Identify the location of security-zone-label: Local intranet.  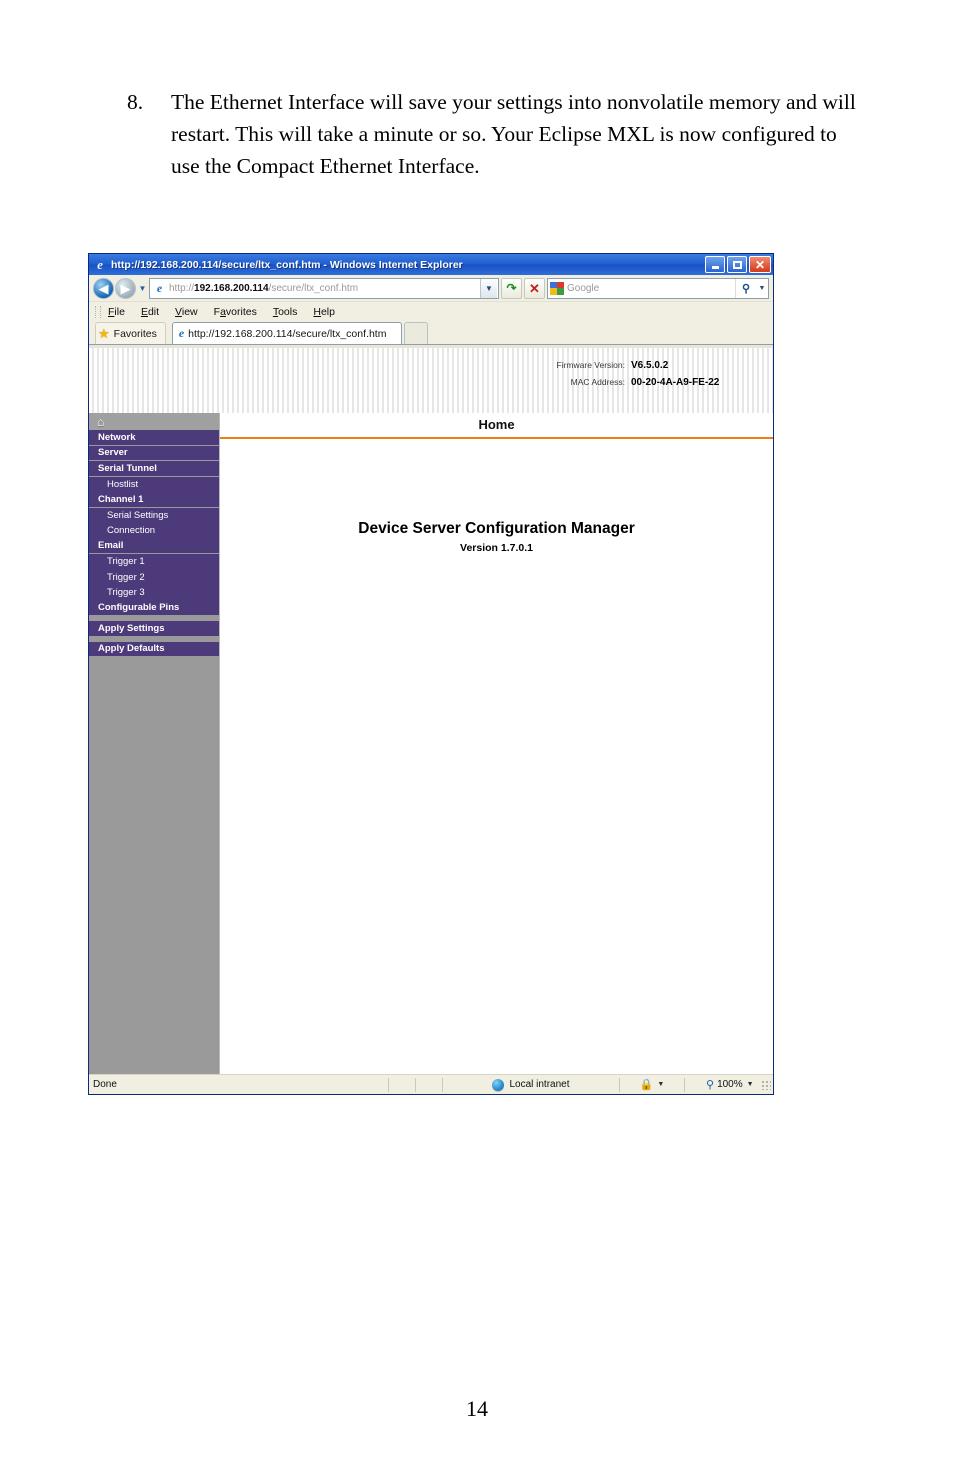
(539, 1084).